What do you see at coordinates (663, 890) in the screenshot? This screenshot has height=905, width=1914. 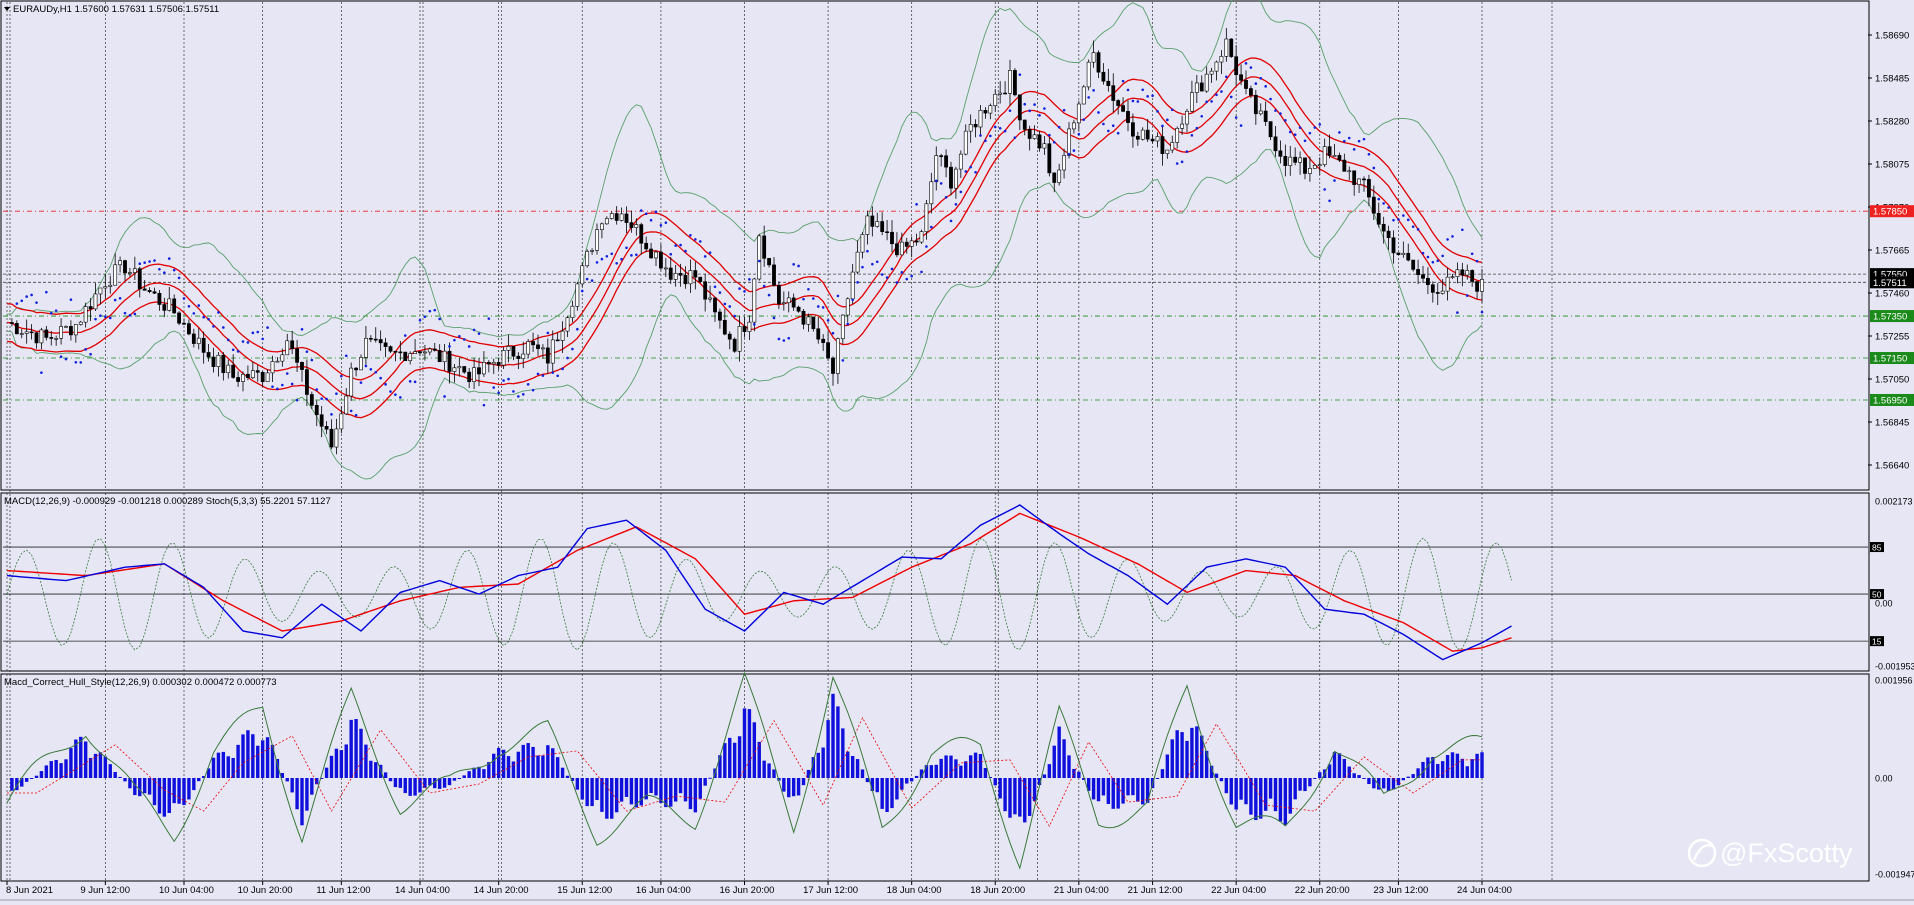 I see `time-tick-label: 16 Jun 04:00` at bounding box center [663, 890].